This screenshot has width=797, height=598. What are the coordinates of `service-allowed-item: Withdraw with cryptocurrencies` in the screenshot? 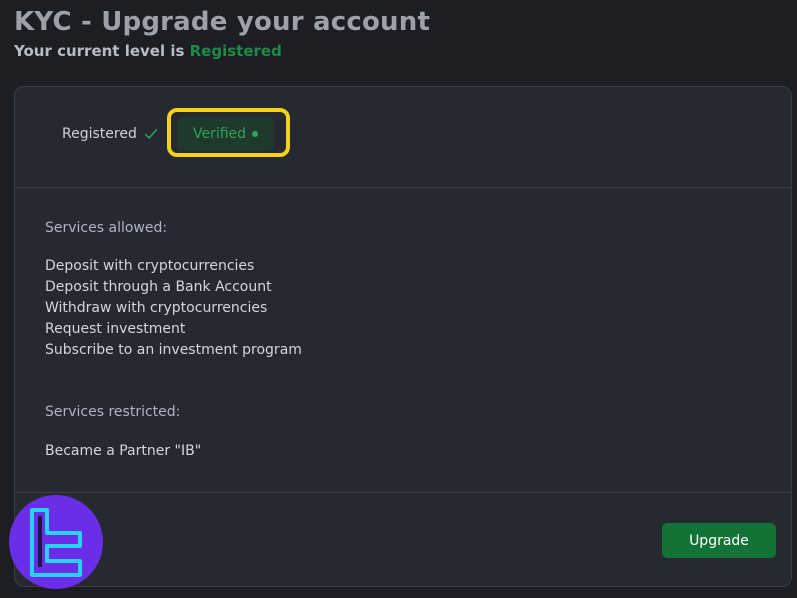 It's located at (156, 308).